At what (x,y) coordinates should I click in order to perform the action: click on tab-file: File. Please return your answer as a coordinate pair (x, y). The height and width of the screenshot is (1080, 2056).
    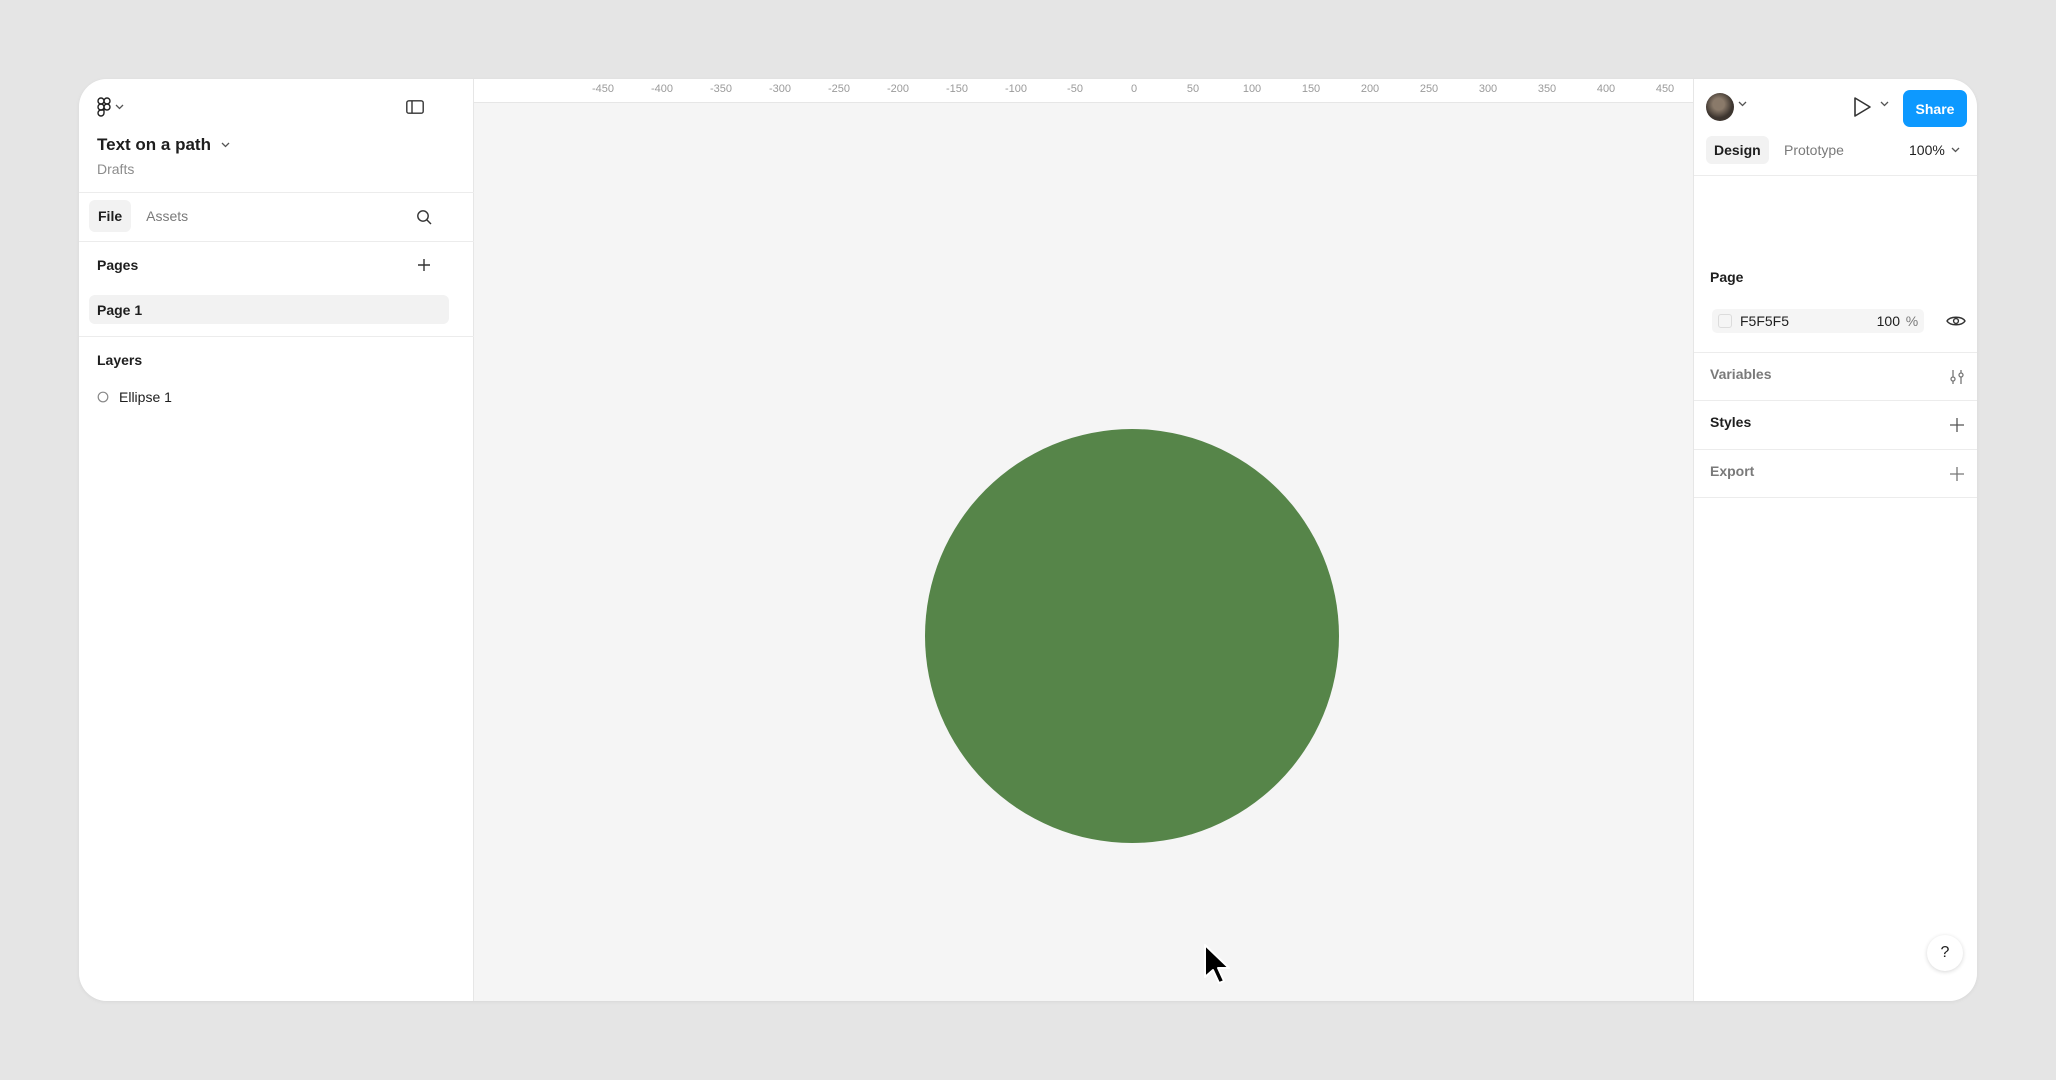
    Looking at the image, I should click on (110, 216).